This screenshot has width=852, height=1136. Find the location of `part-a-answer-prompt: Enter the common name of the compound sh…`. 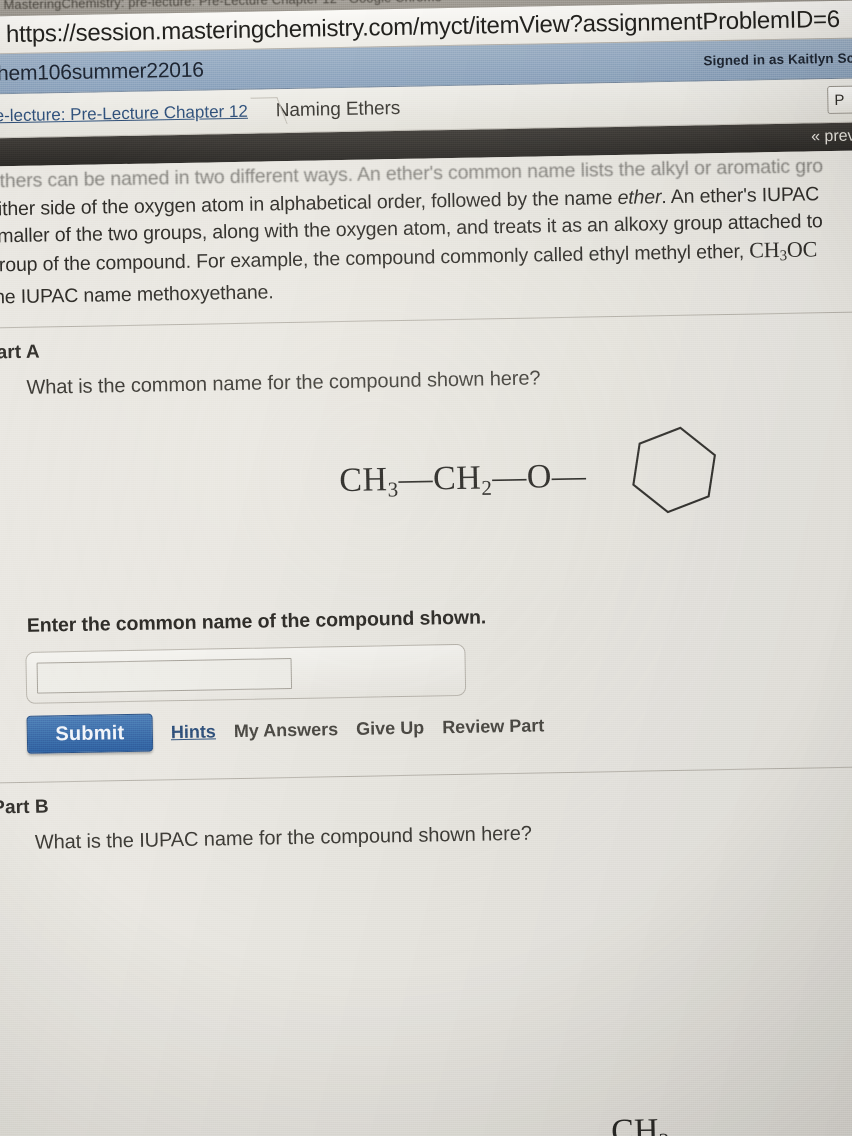

part-a-answer-prompt: Enter the common name of the compound sh… is located at coordinates (256, 622).